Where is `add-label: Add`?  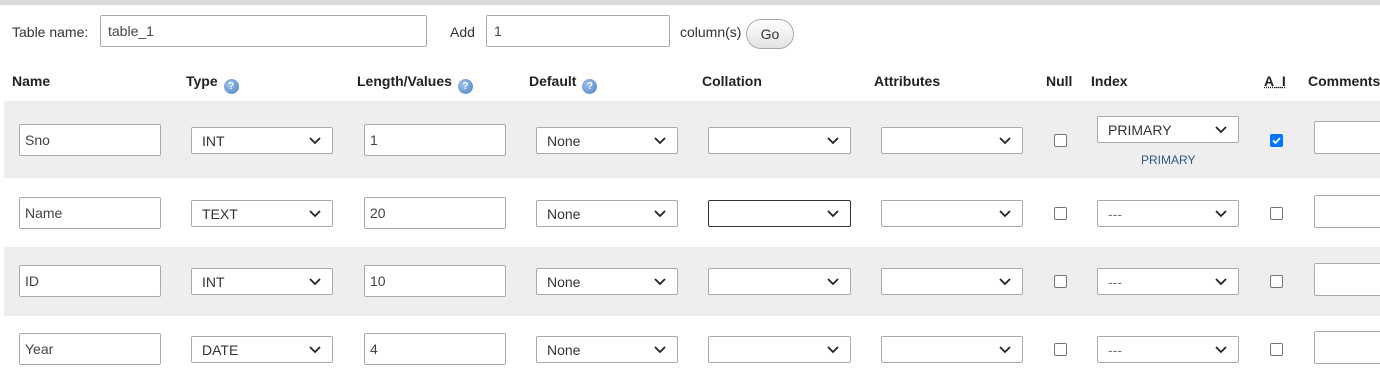
add-label: Add is located at coordinates (462, 32).